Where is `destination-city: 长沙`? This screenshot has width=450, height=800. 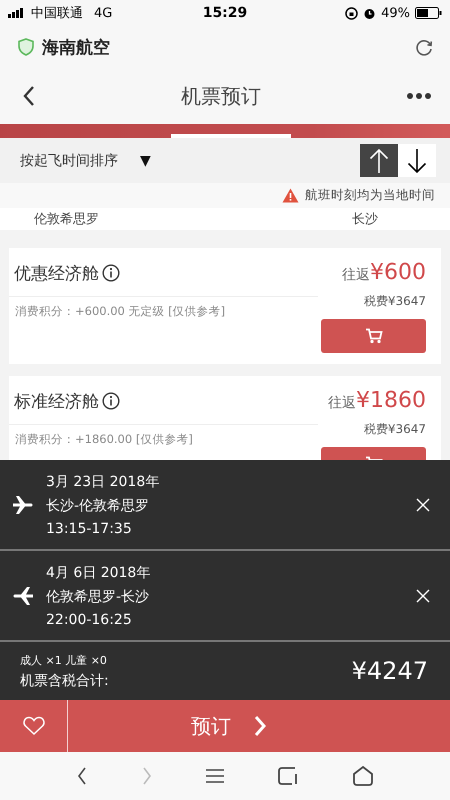 destination-city: 长沙 is located at coordinates (365, 219).